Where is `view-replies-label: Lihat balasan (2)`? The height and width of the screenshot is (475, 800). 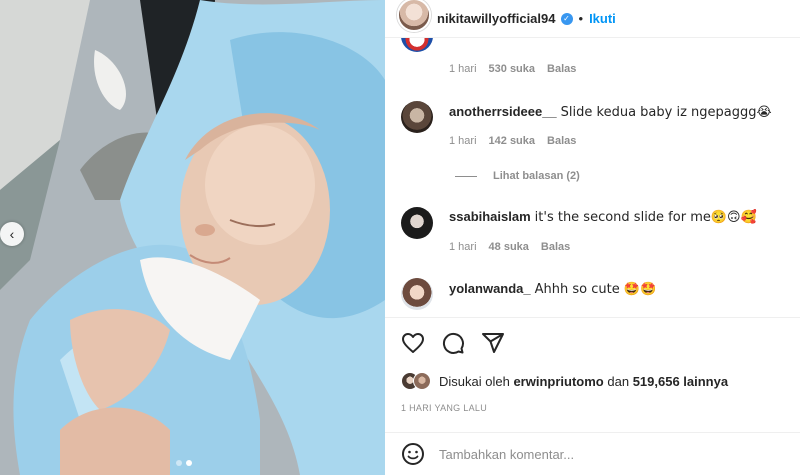 view-replies-label: Lihat balasan (2) is located at coordinates (536, 176).